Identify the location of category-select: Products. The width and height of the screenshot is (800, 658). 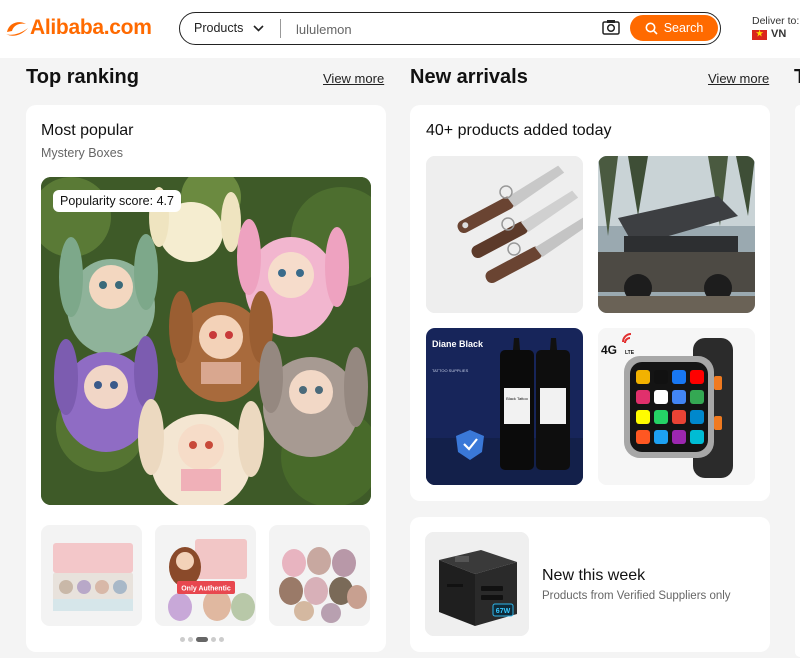
(229, 28).